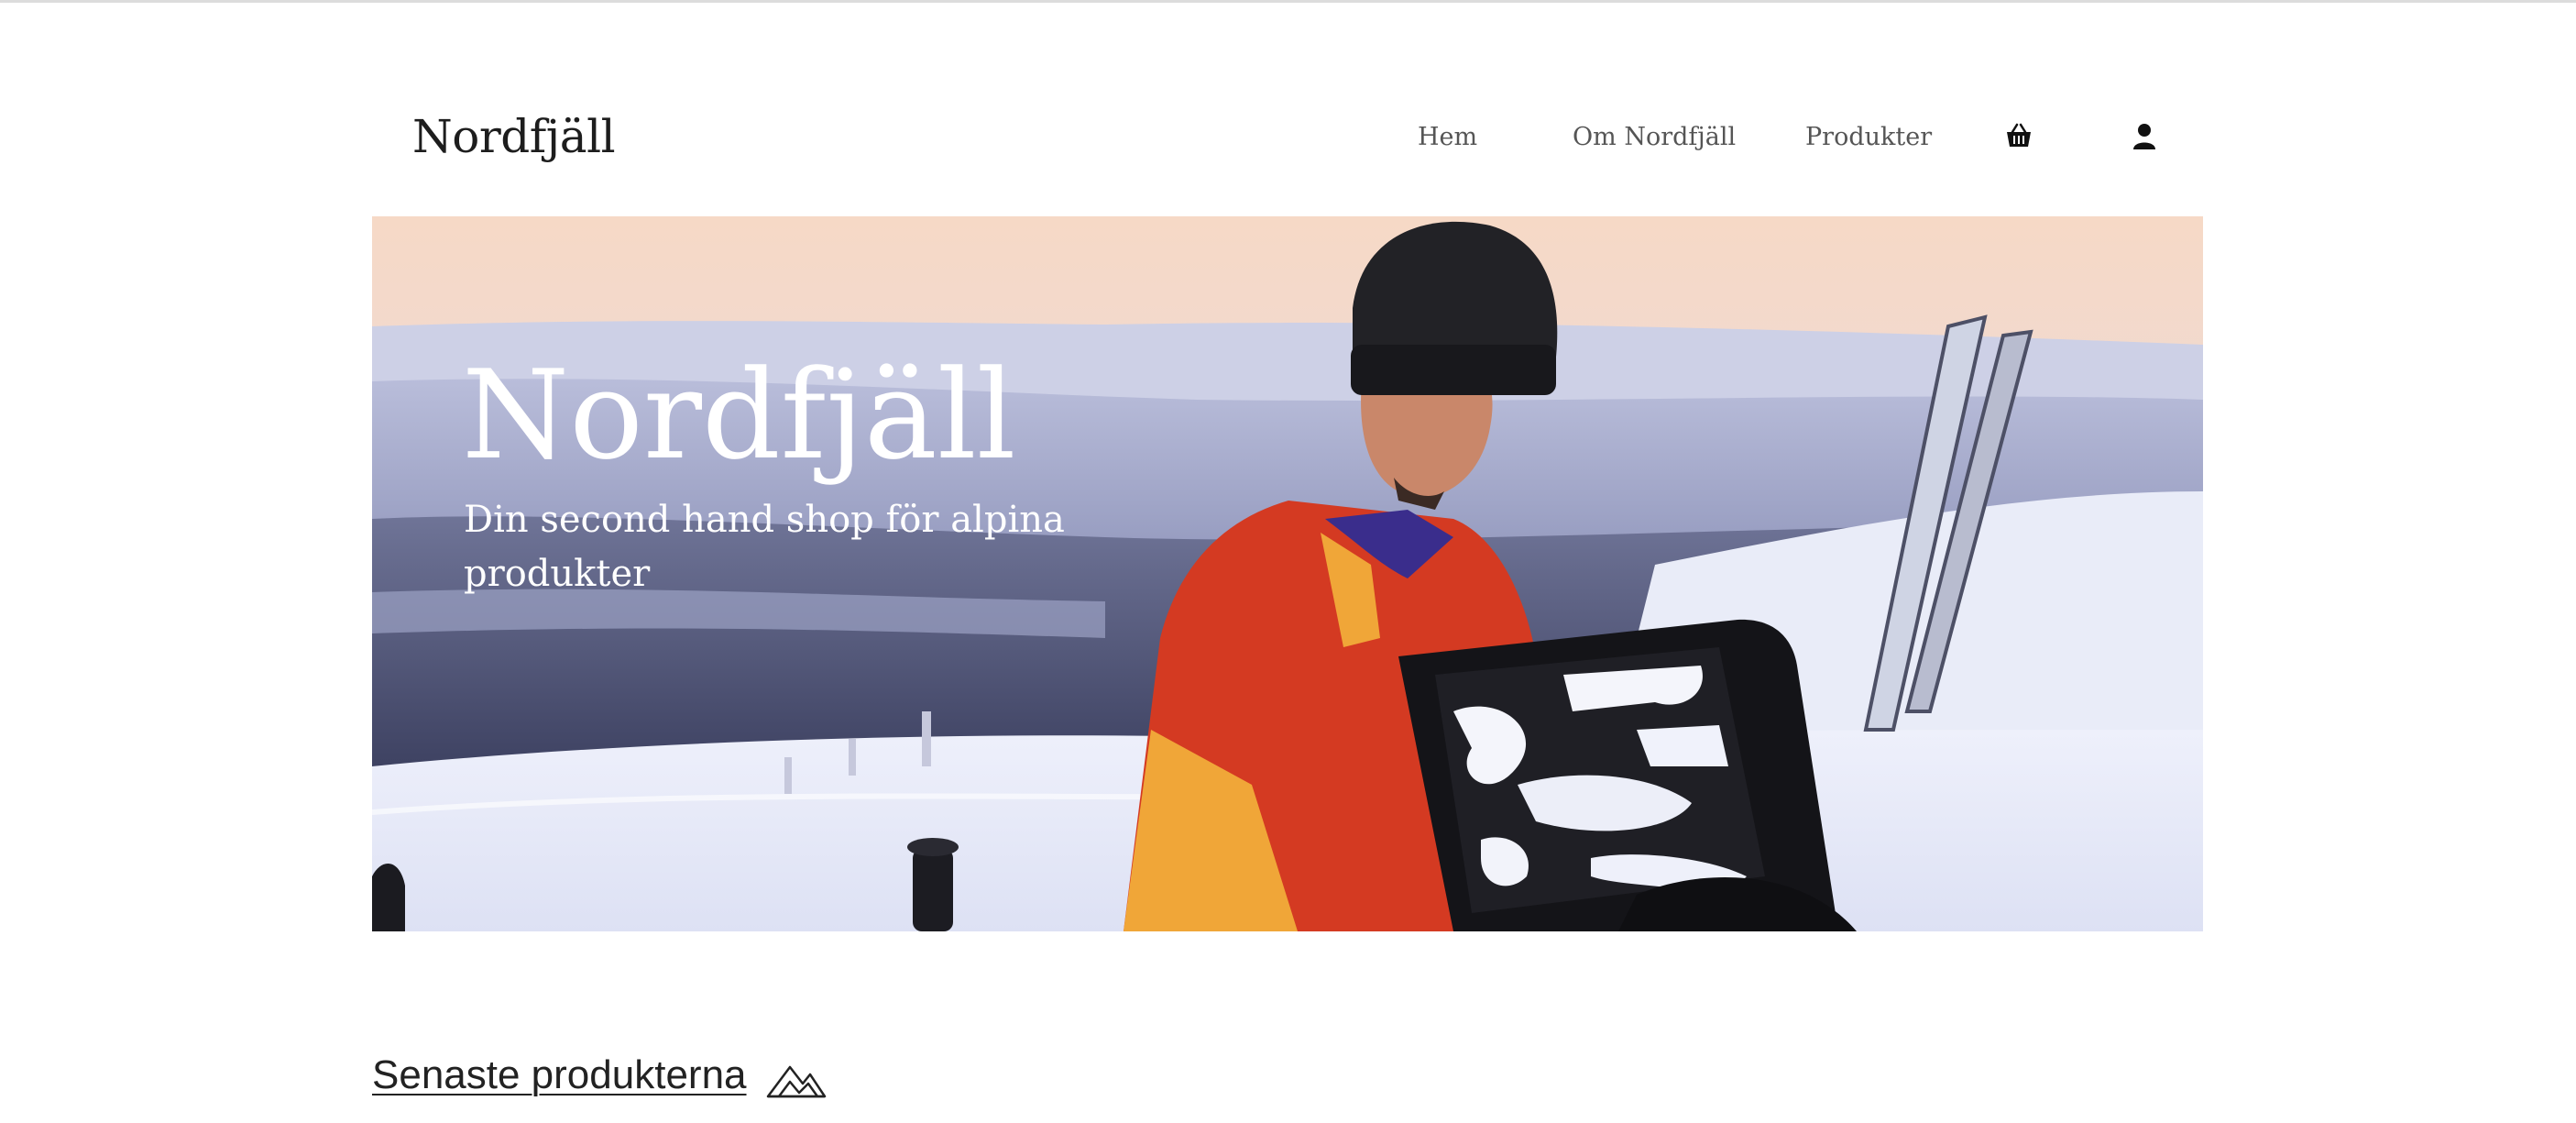  I want to click on user-icon, so click(2144, 136).